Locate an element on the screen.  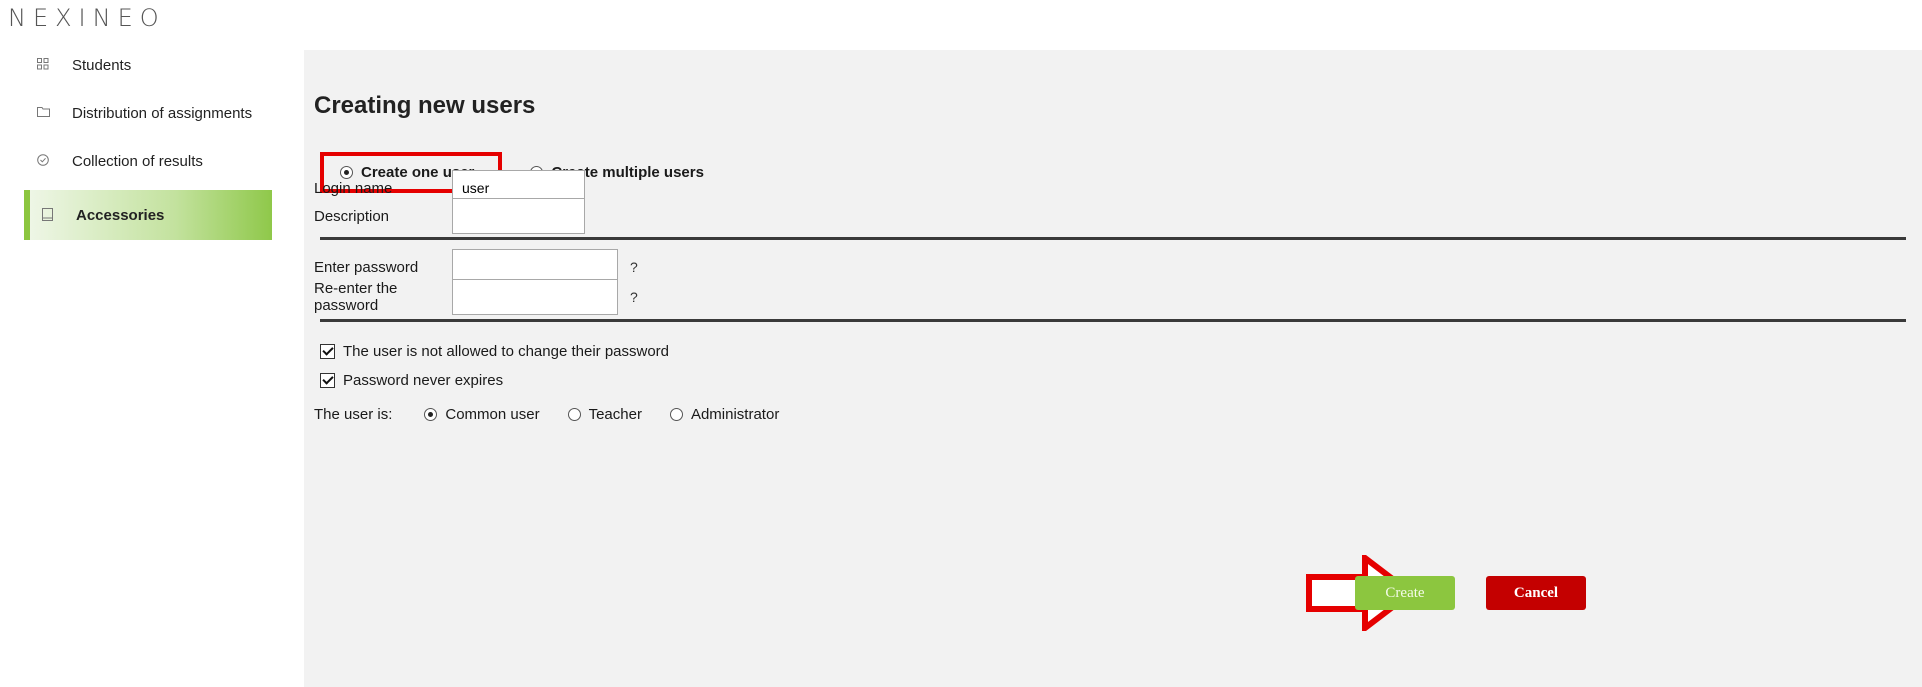
grid-icon is located at coordinates (43, 65).